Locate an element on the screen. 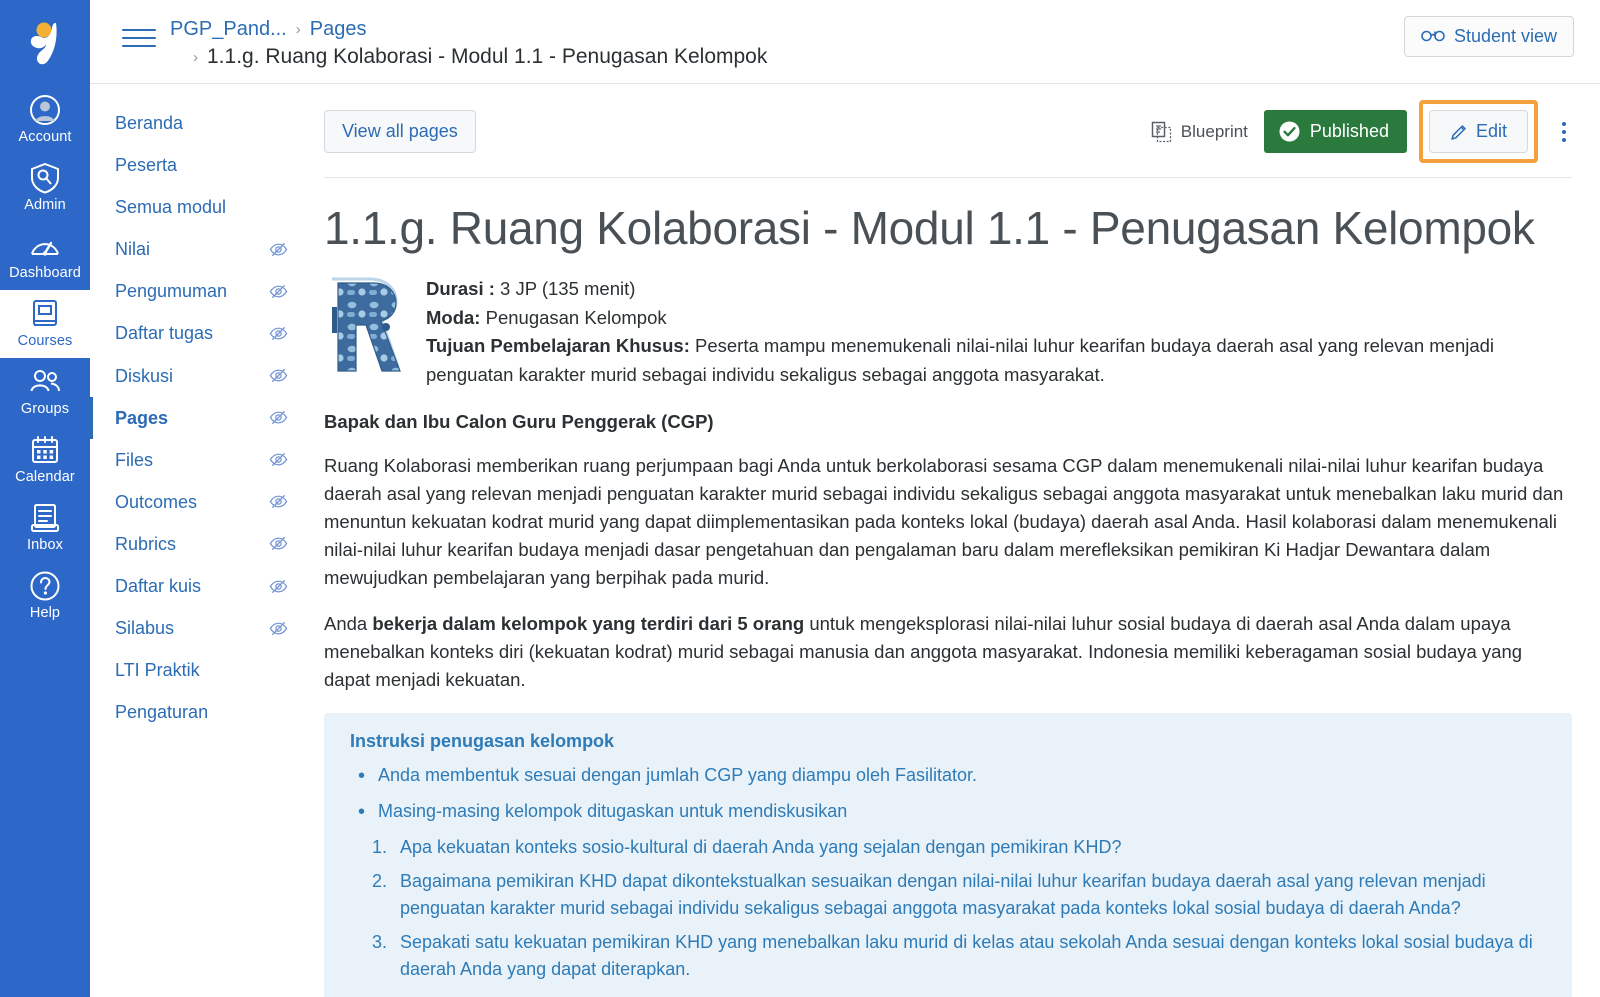  course-nav-item-beranda: Beranda is located at coordinates (200, 123).